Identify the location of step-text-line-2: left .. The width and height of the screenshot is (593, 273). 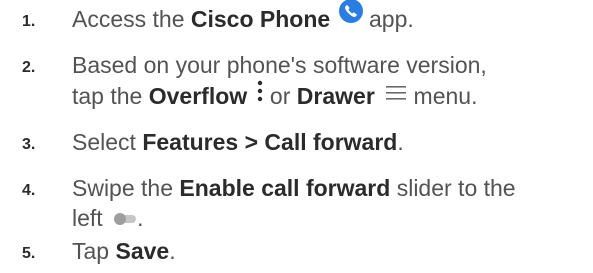
(107, 219).